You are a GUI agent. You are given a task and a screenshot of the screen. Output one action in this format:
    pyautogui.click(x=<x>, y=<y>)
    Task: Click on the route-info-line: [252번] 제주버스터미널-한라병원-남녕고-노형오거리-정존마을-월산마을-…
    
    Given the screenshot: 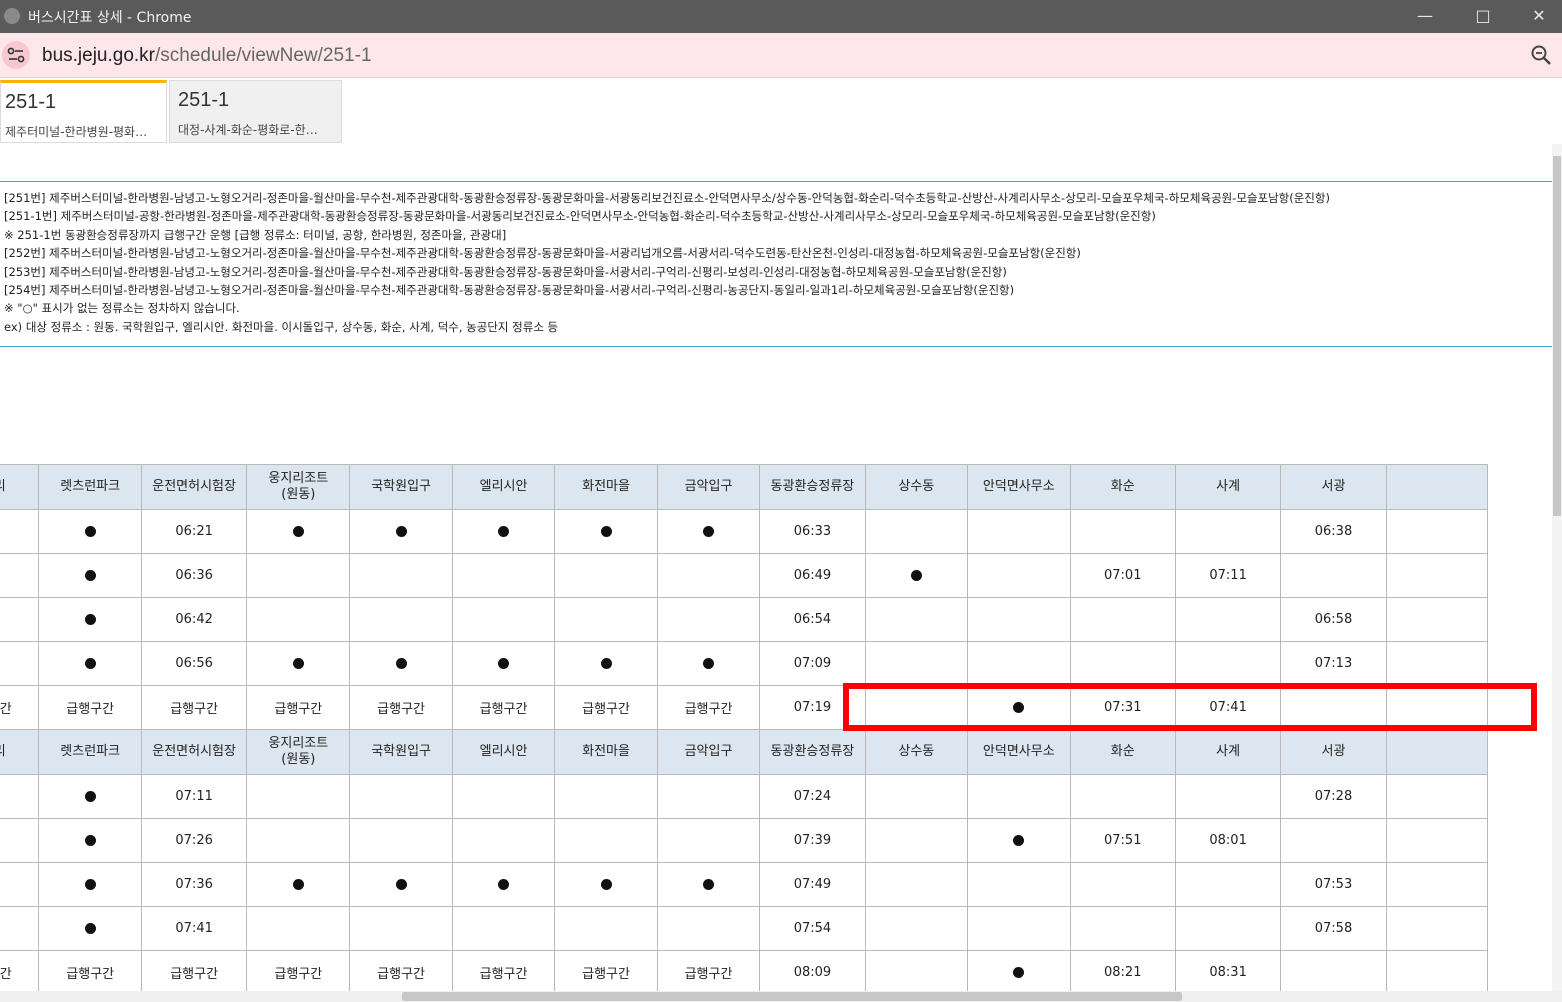 What is the action you would take?
    pyautogui.click(x=542, y=253)
    